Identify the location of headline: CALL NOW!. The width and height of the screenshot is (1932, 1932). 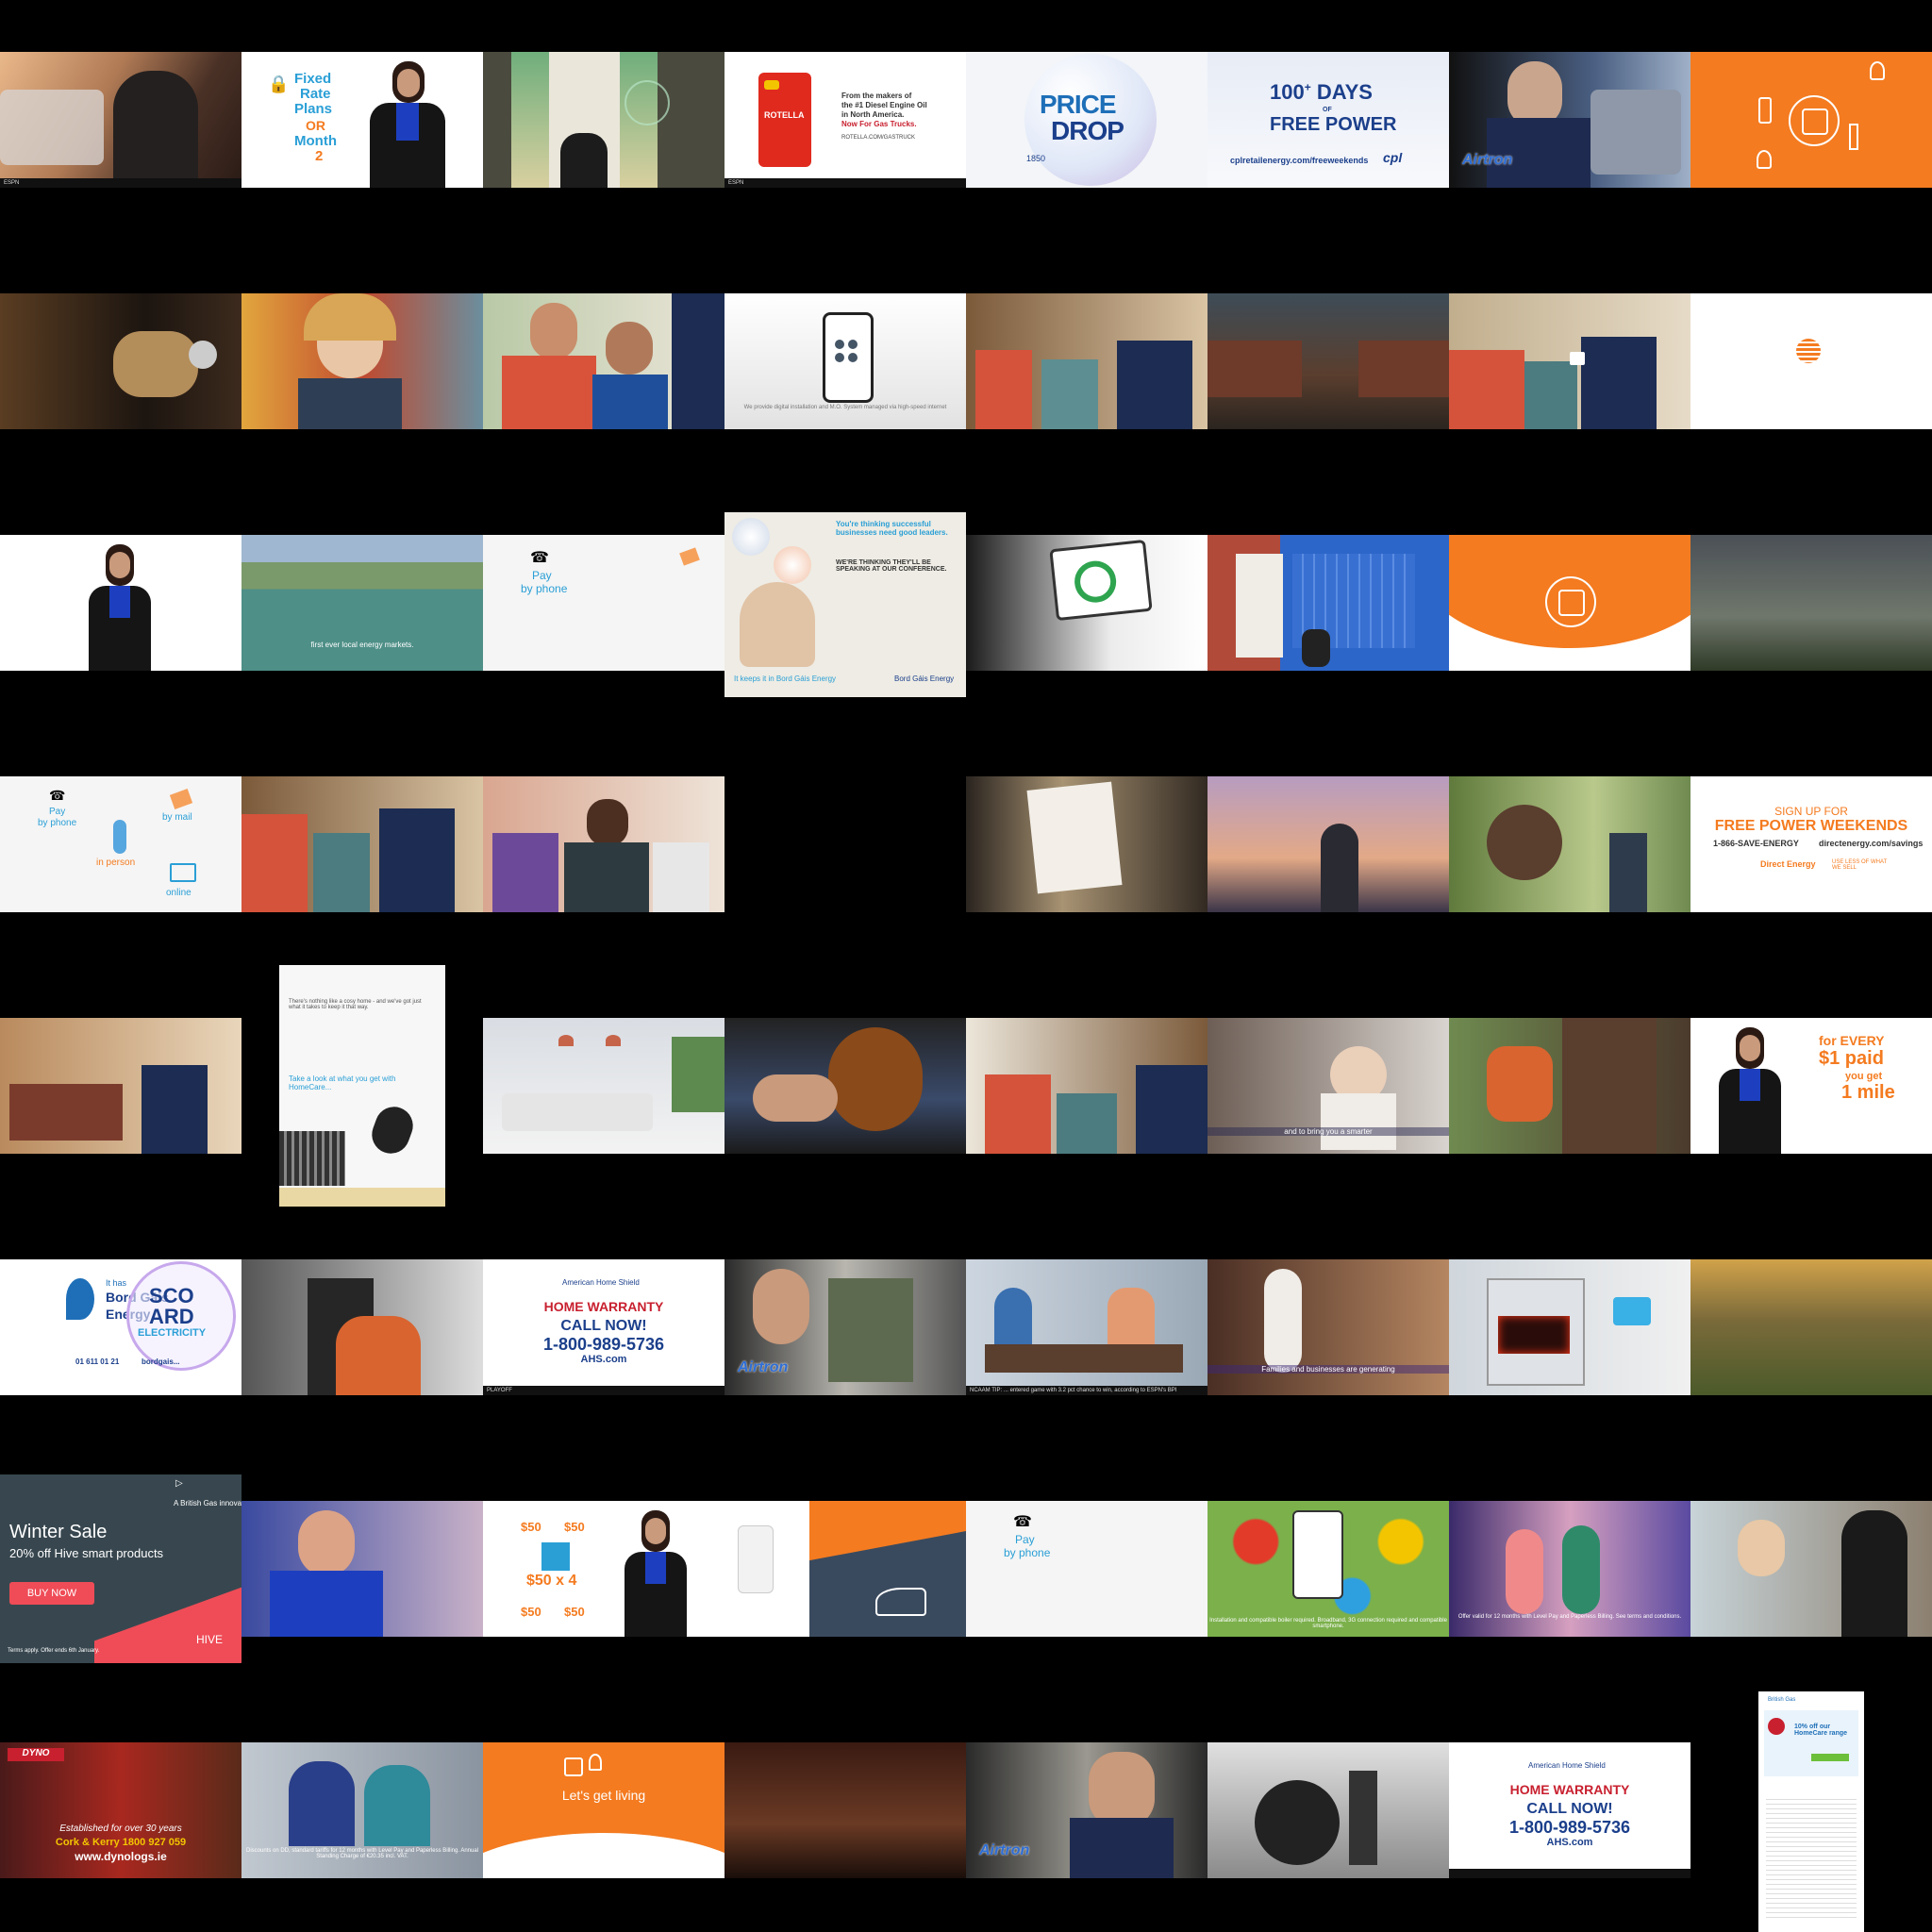
(1569, 1809).